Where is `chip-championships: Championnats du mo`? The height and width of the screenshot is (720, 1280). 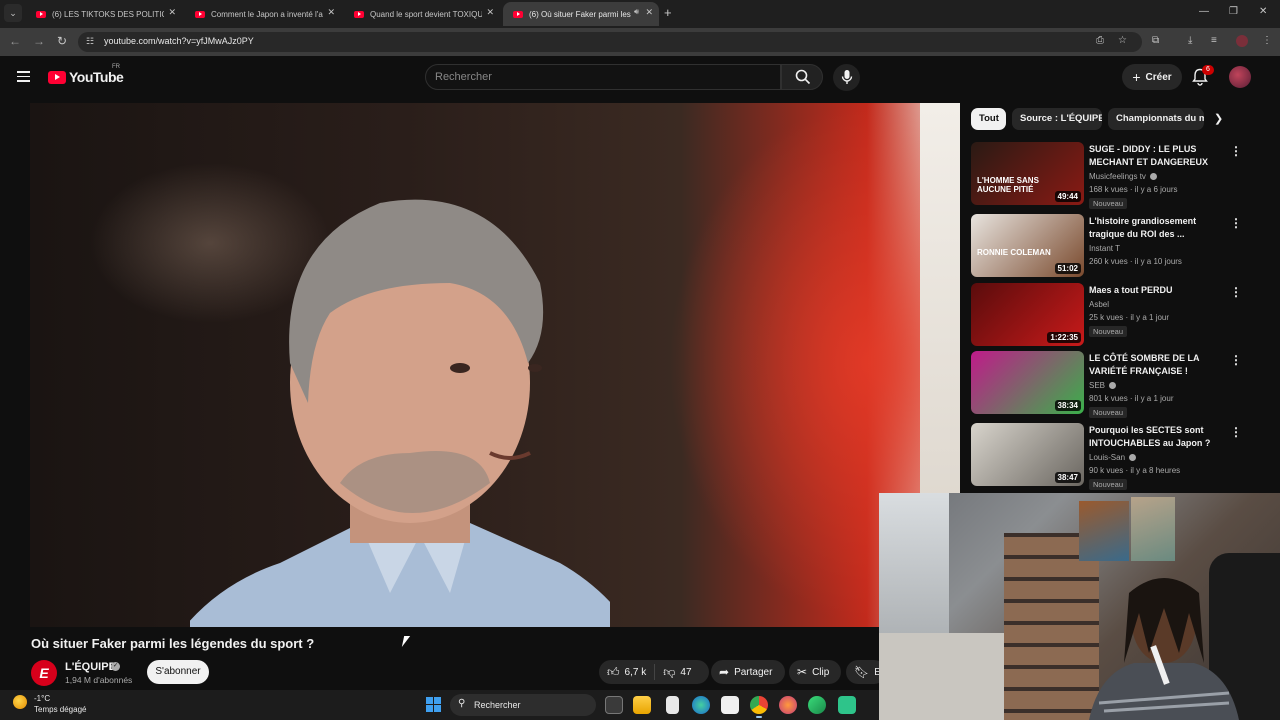
chip-championships: Championnats du mo is located at coordinates (1156, 119).